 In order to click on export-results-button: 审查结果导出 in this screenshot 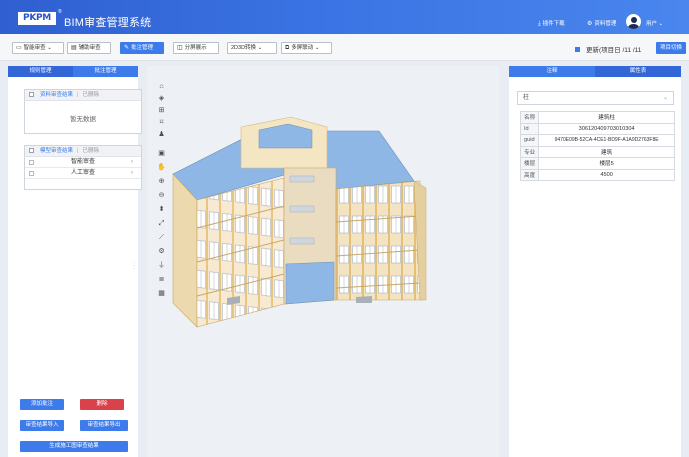, I will do `click(104, 425)`.